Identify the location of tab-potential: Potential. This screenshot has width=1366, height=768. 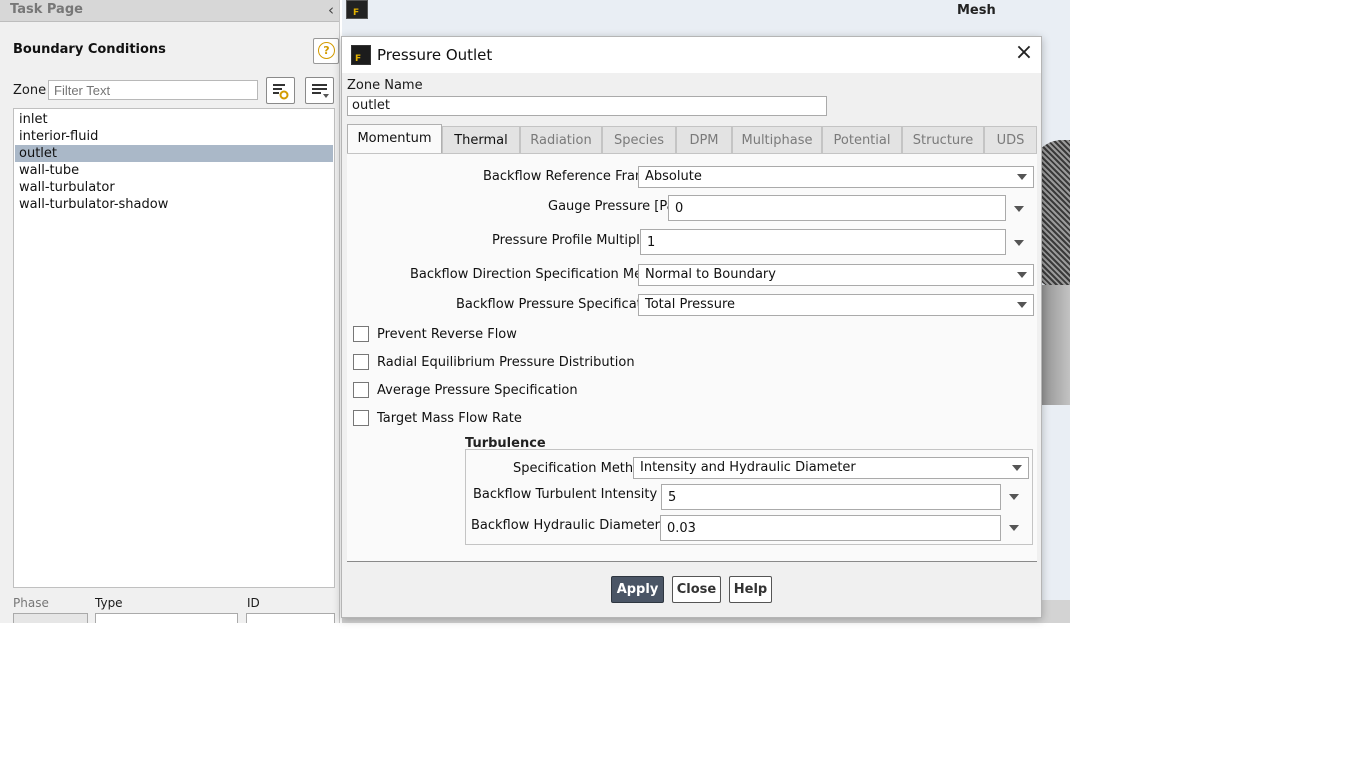
(862, 139).